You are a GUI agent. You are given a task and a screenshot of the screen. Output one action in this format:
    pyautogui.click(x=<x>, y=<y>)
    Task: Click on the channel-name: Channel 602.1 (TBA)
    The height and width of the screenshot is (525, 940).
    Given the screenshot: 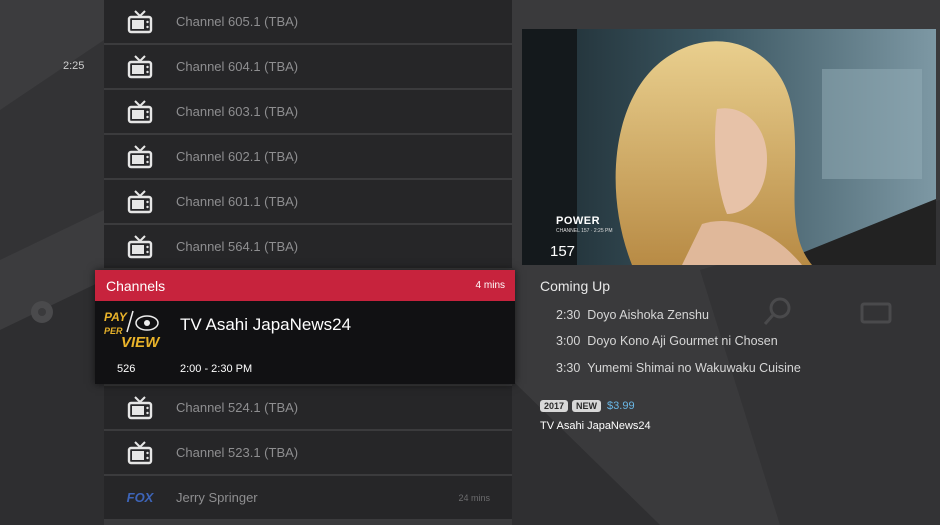 What is the action you would take?
    pyautogui.click(x=237, y=156)
    